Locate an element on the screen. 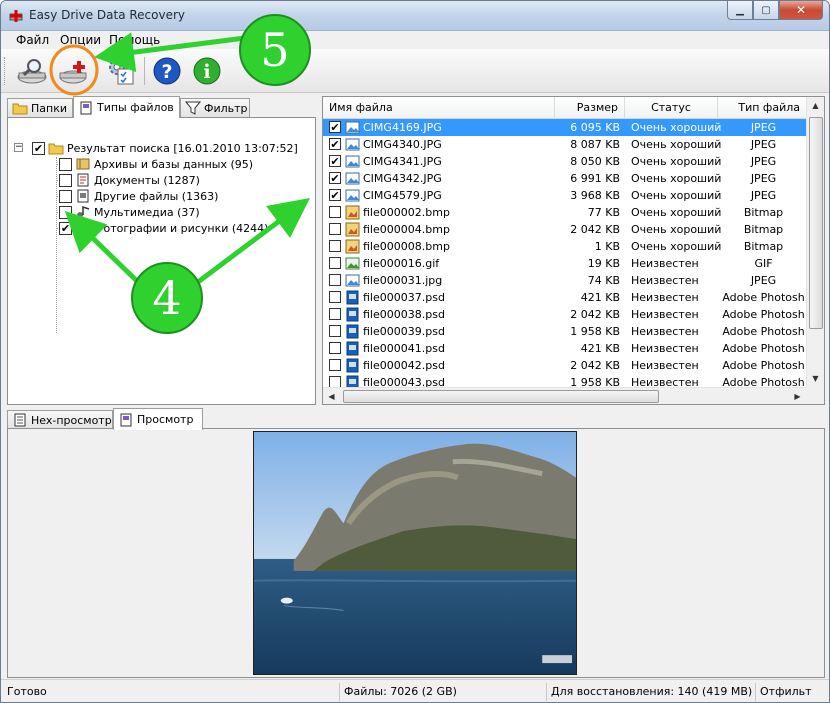 Image resolution: width=830 pixels, height=703 pixels. folder-icon is located at coordinates (20, 109).